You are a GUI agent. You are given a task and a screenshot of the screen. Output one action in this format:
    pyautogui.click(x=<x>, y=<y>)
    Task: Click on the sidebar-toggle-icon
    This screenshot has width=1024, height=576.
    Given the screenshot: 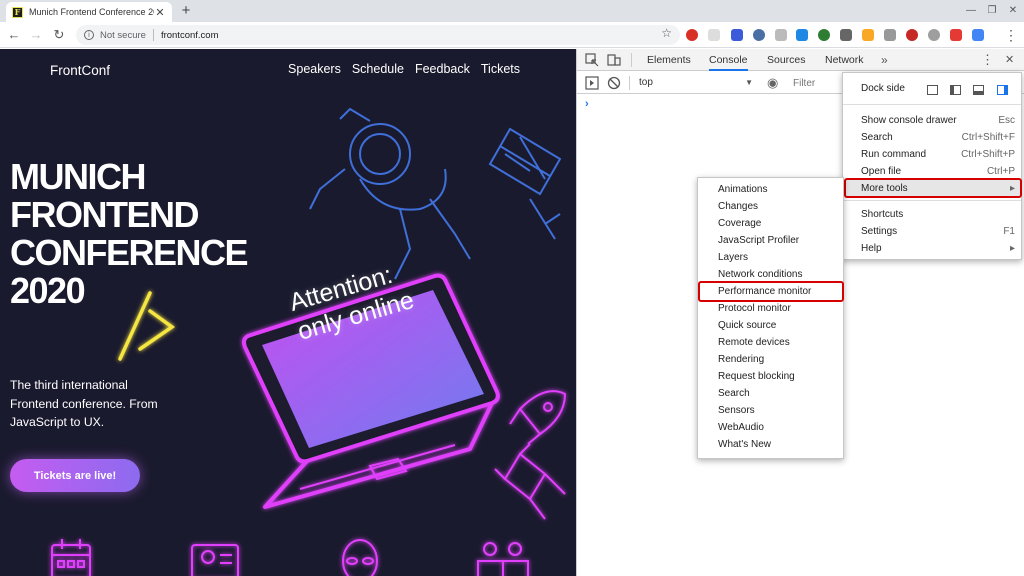 What is the action you would take?
    pyautogui.click(x=592, y=83)
    